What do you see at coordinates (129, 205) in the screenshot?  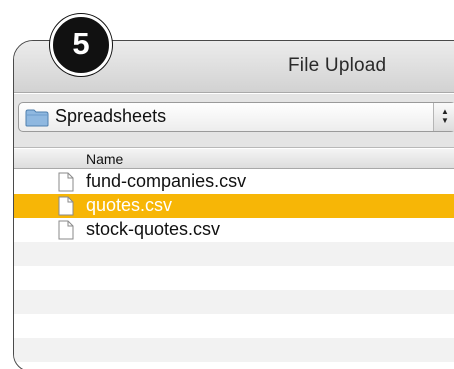 I see `file-name: quotes.csv` at bounding box center [129, 205].